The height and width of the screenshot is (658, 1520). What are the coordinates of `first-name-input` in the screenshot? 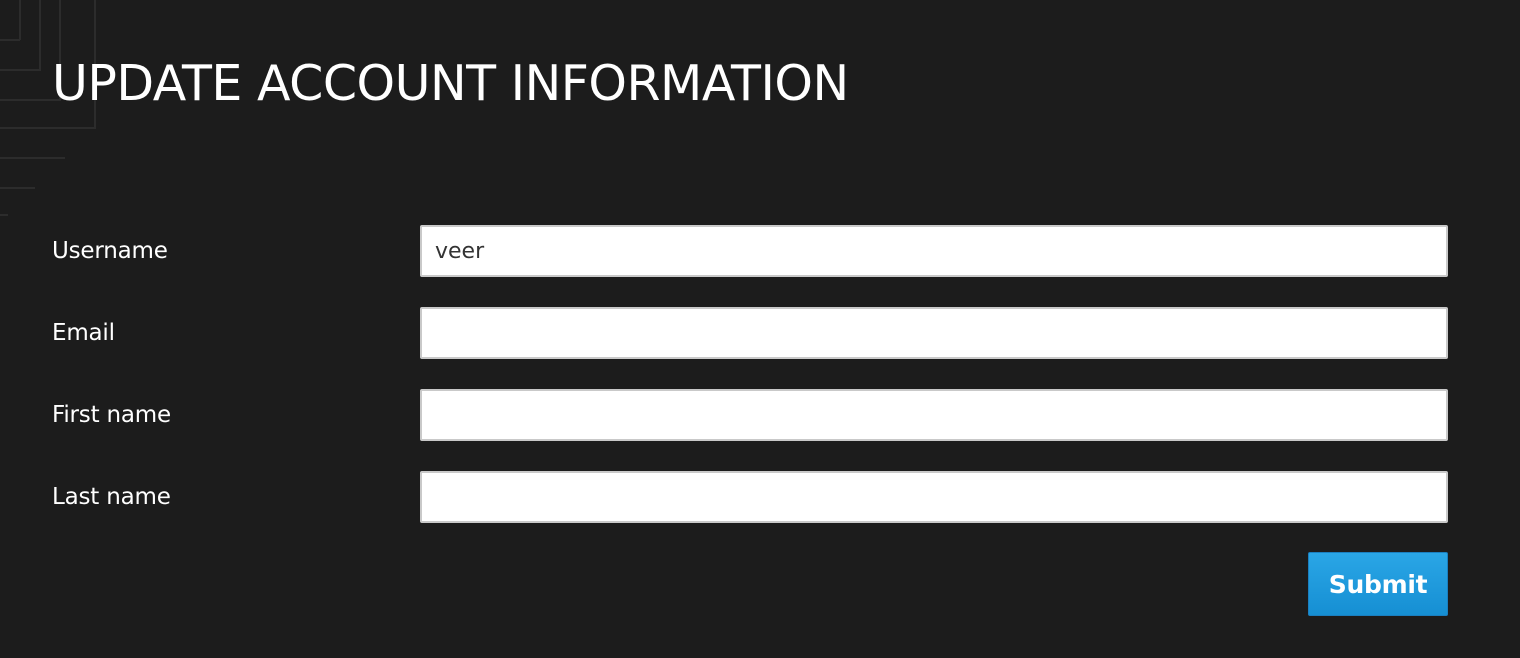 It's located at (934, 415).